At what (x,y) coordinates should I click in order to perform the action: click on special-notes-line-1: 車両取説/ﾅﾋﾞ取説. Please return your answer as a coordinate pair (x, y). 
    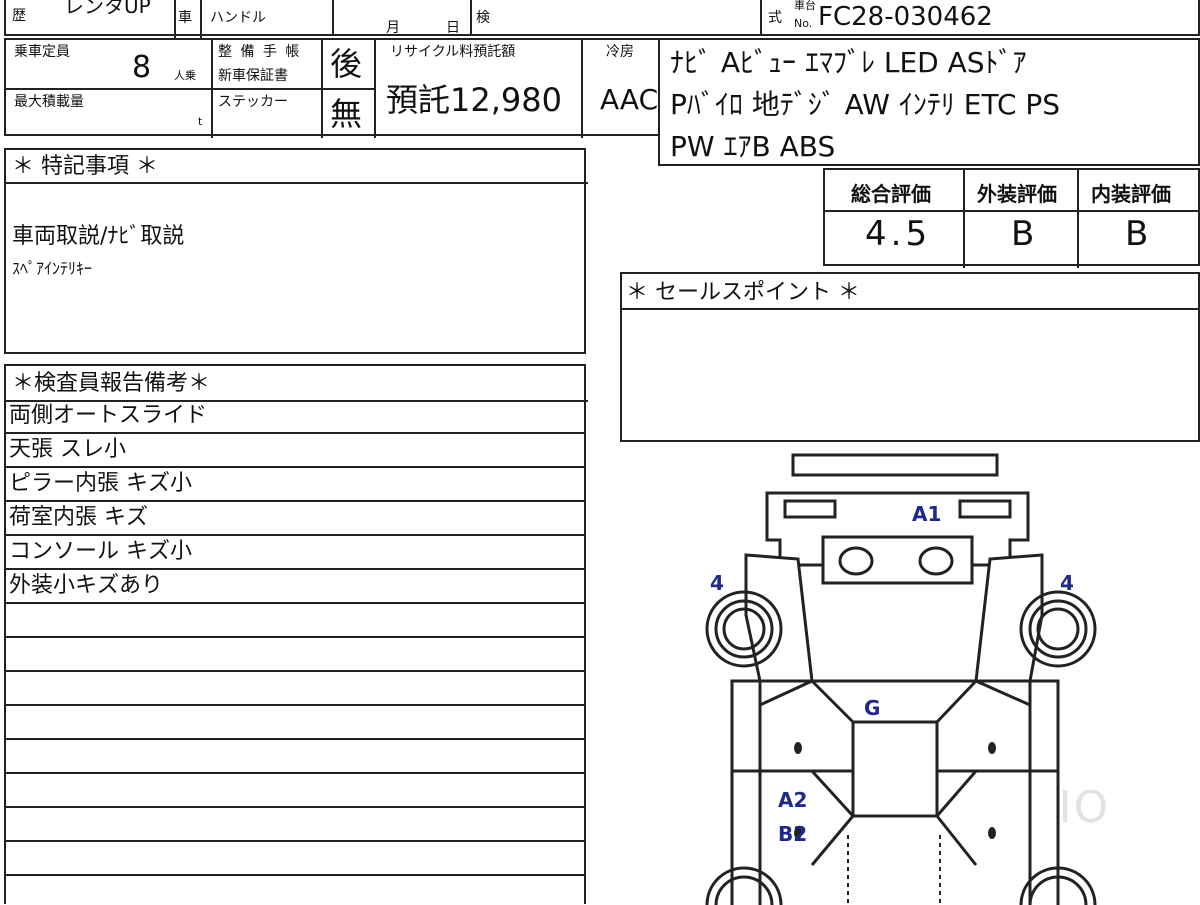
    Looking at the image, I should click on (98, 236).